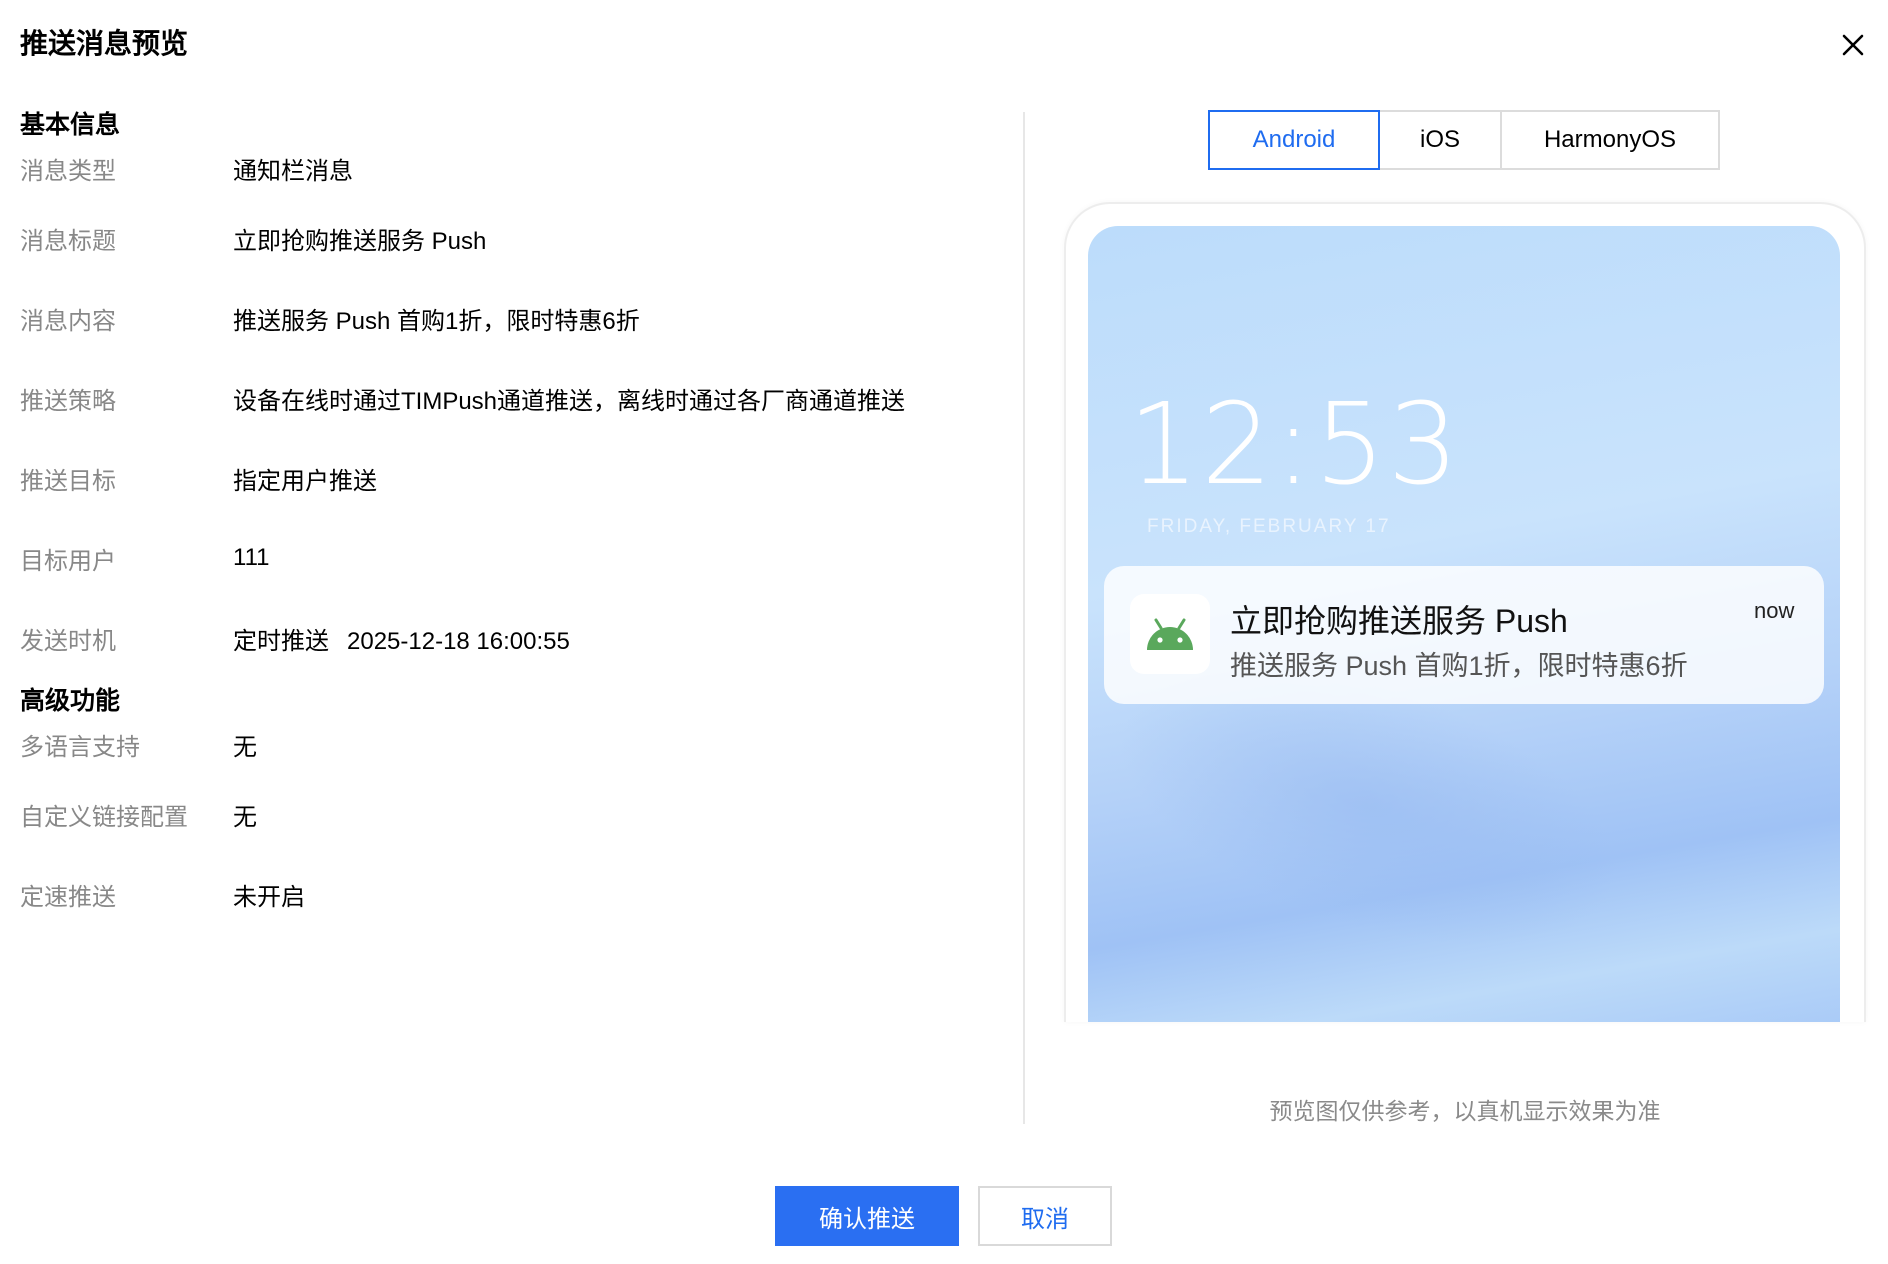  I want to click on field-label: 目标用户, so click(68, 561).